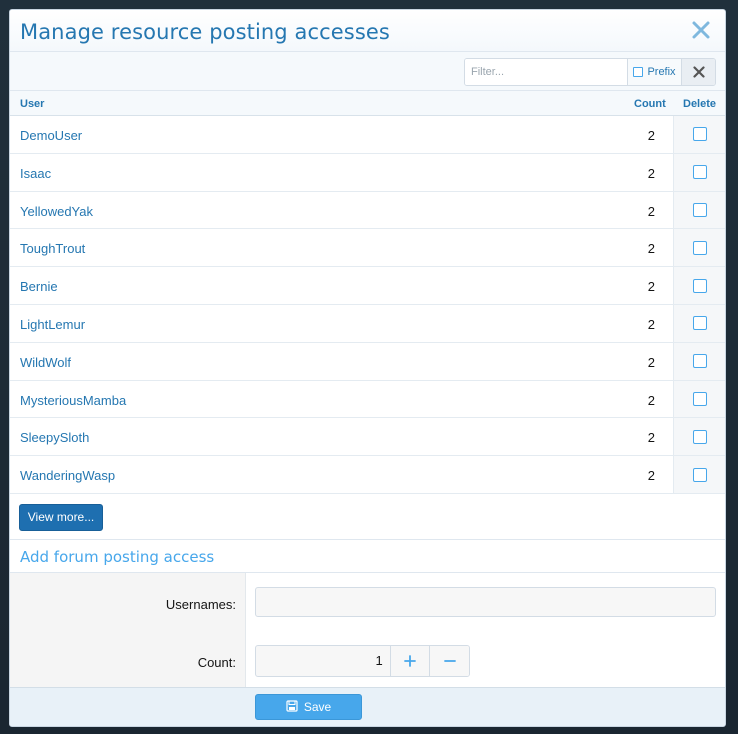 The width and height of the screenshot is (738, 734). I want to click on count-label: Count:, so click(216, 662).